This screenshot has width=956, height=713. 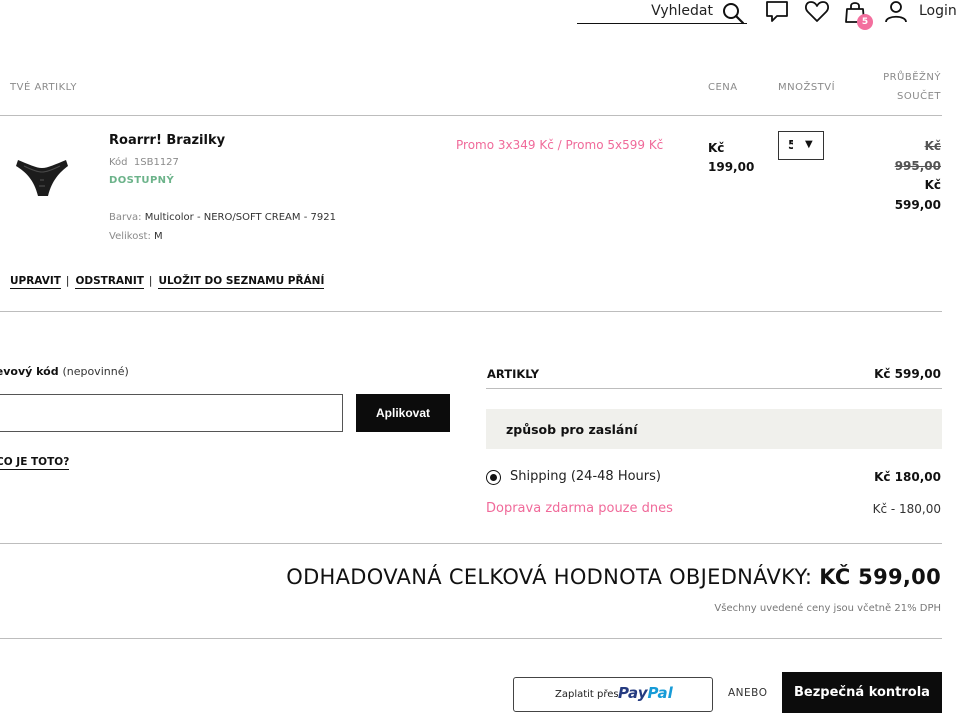 What do you see at coordinates (932, 185) in the screenshot?
I see `subtotal-new-currency: Kč` at bounding box center [932, 185].